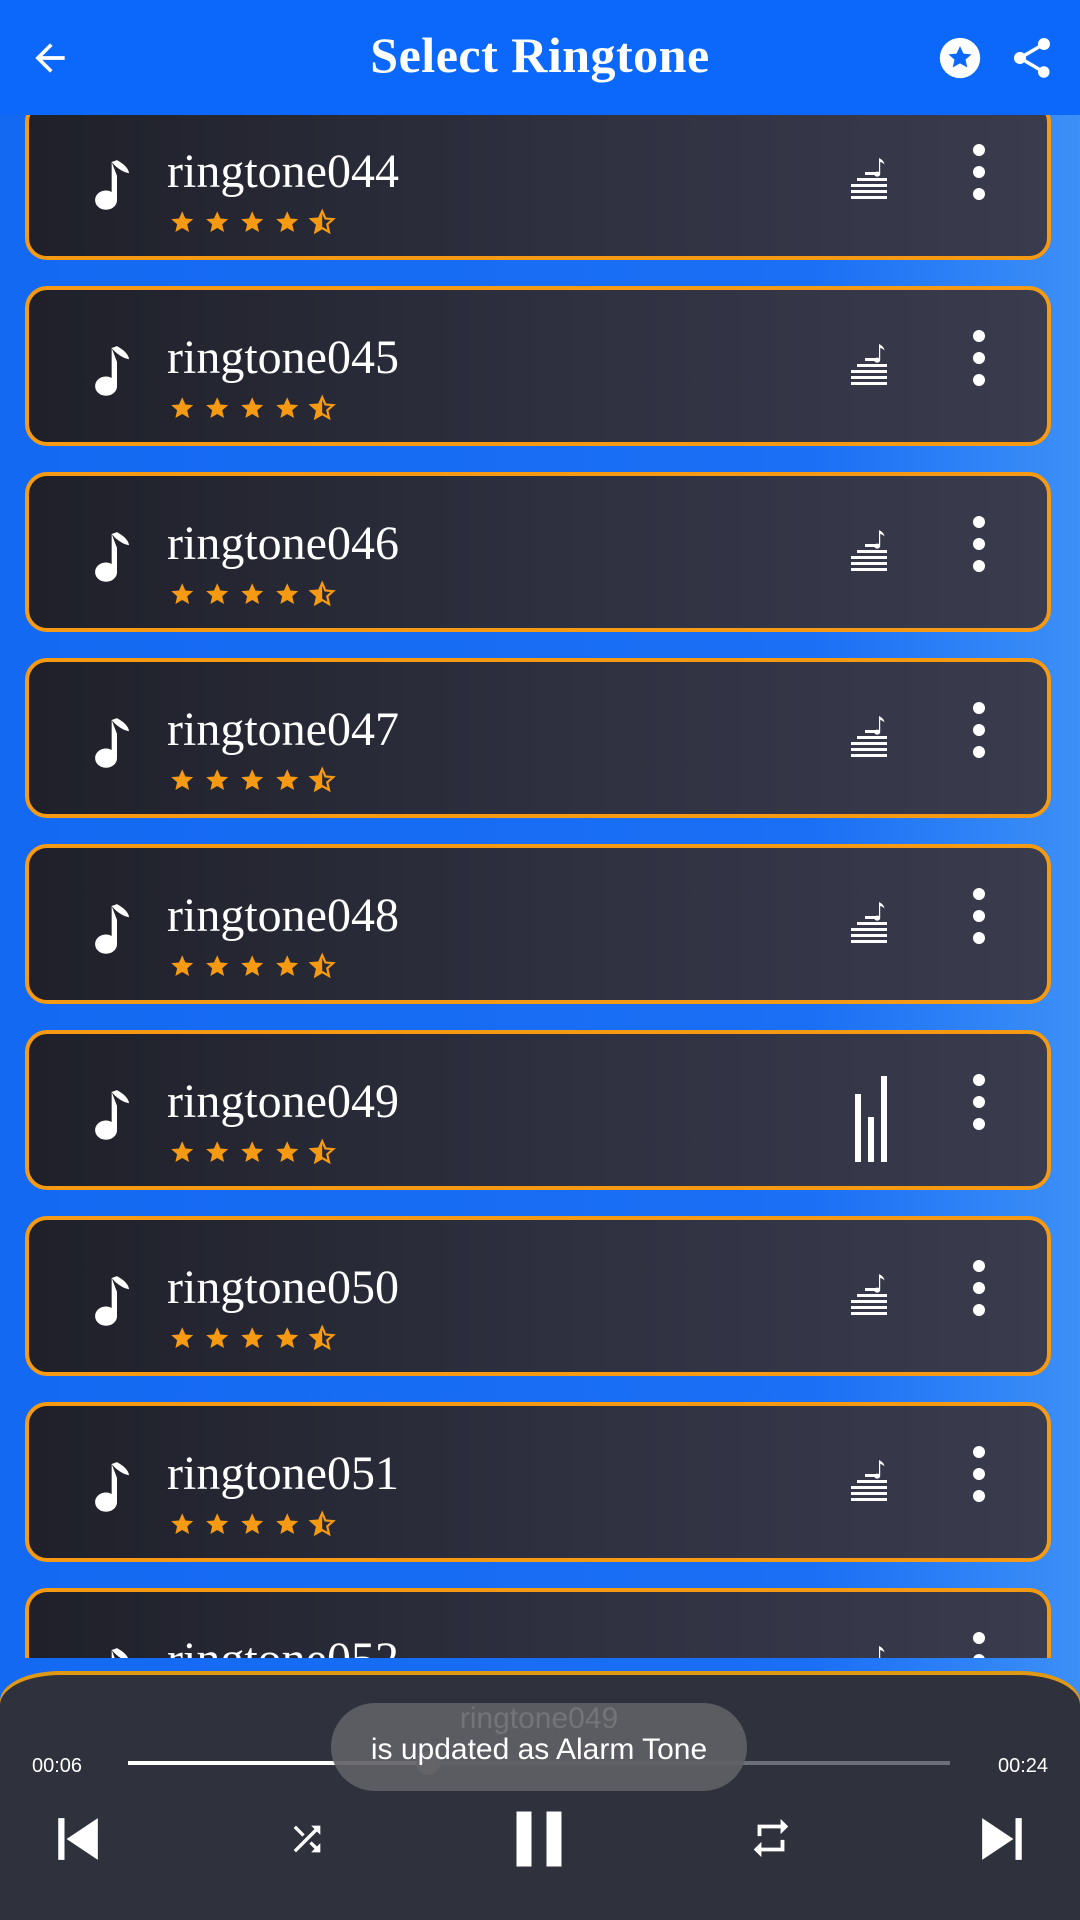 The height and width of the screenshot is (1920, 1080). Describe the element at coordinates (539, 1749) in the screenshot. I see `toast-text: is updated as Alarm Tone` at that location.